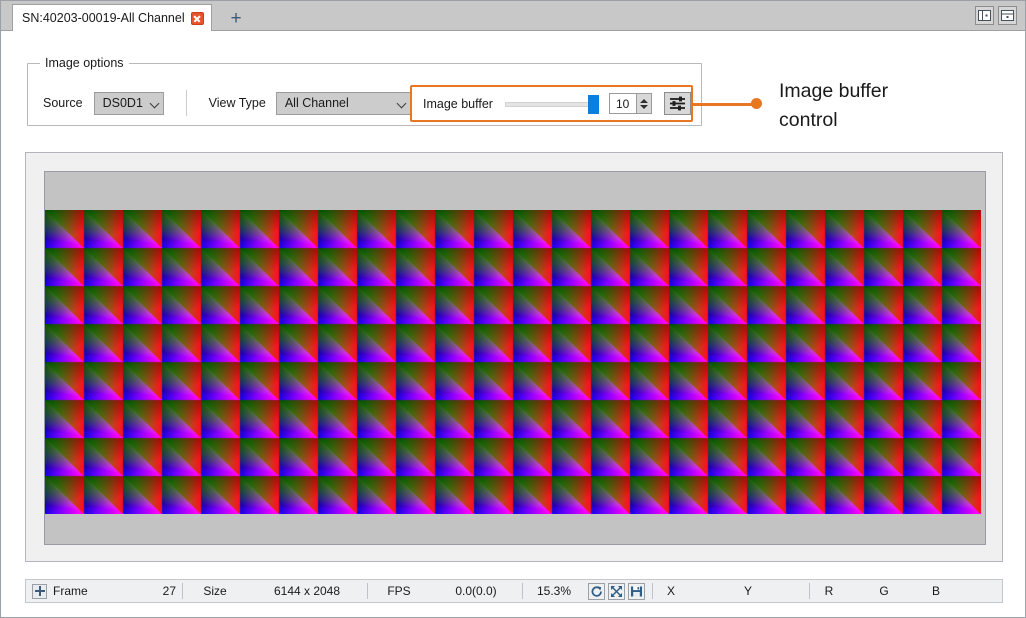  What do you see at coordinates (513, 16) in the screenshot?
I see `tab-strip: SN:40203-00019-All Channel +` at bounding box center [513, 16].